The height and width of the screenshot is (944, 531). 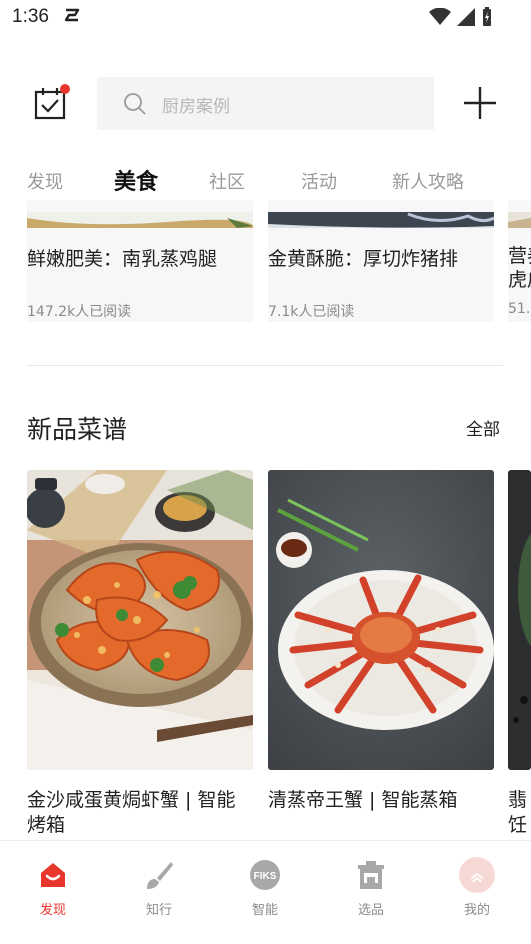 I want to click on nav-item-profile: 我的, so click(x=477, y=890).